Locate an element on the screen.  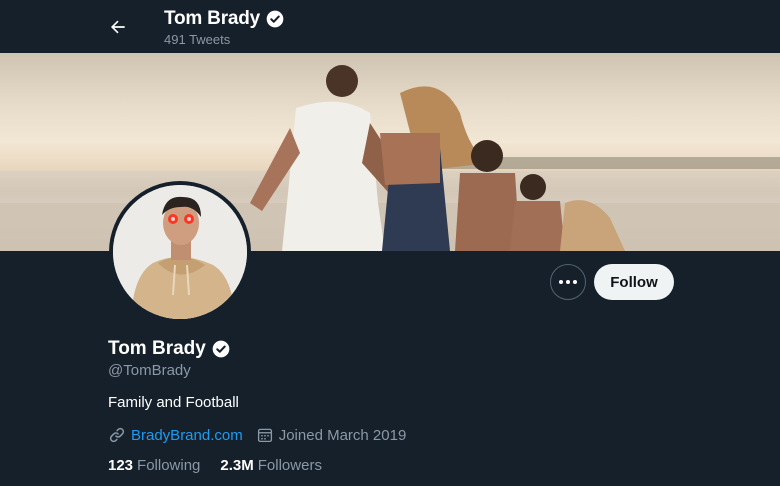
profile-bio: Family and Football is located at coordinates (173, 402).